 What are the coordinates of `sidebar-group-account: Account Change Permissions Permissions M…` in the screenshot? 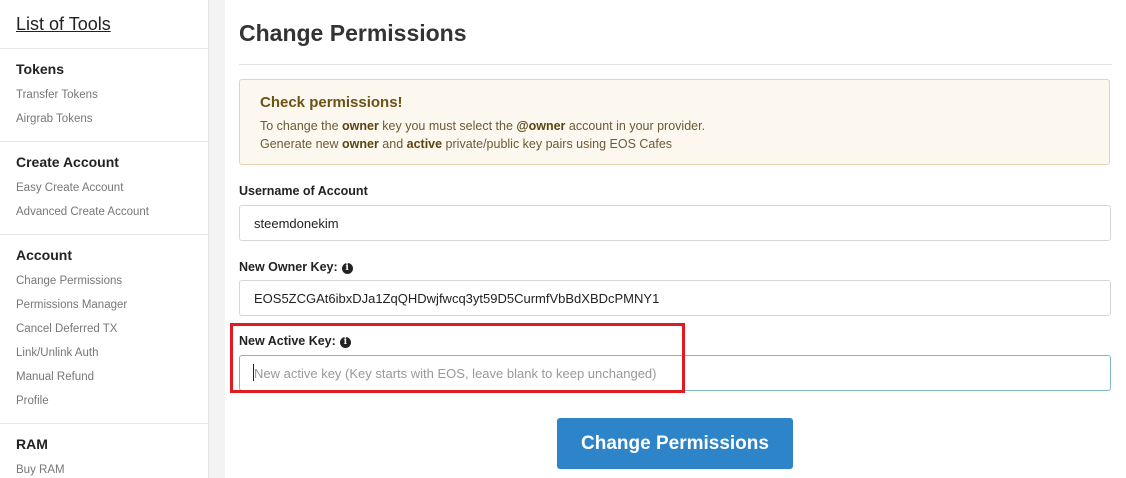 It's located at (104, 328).